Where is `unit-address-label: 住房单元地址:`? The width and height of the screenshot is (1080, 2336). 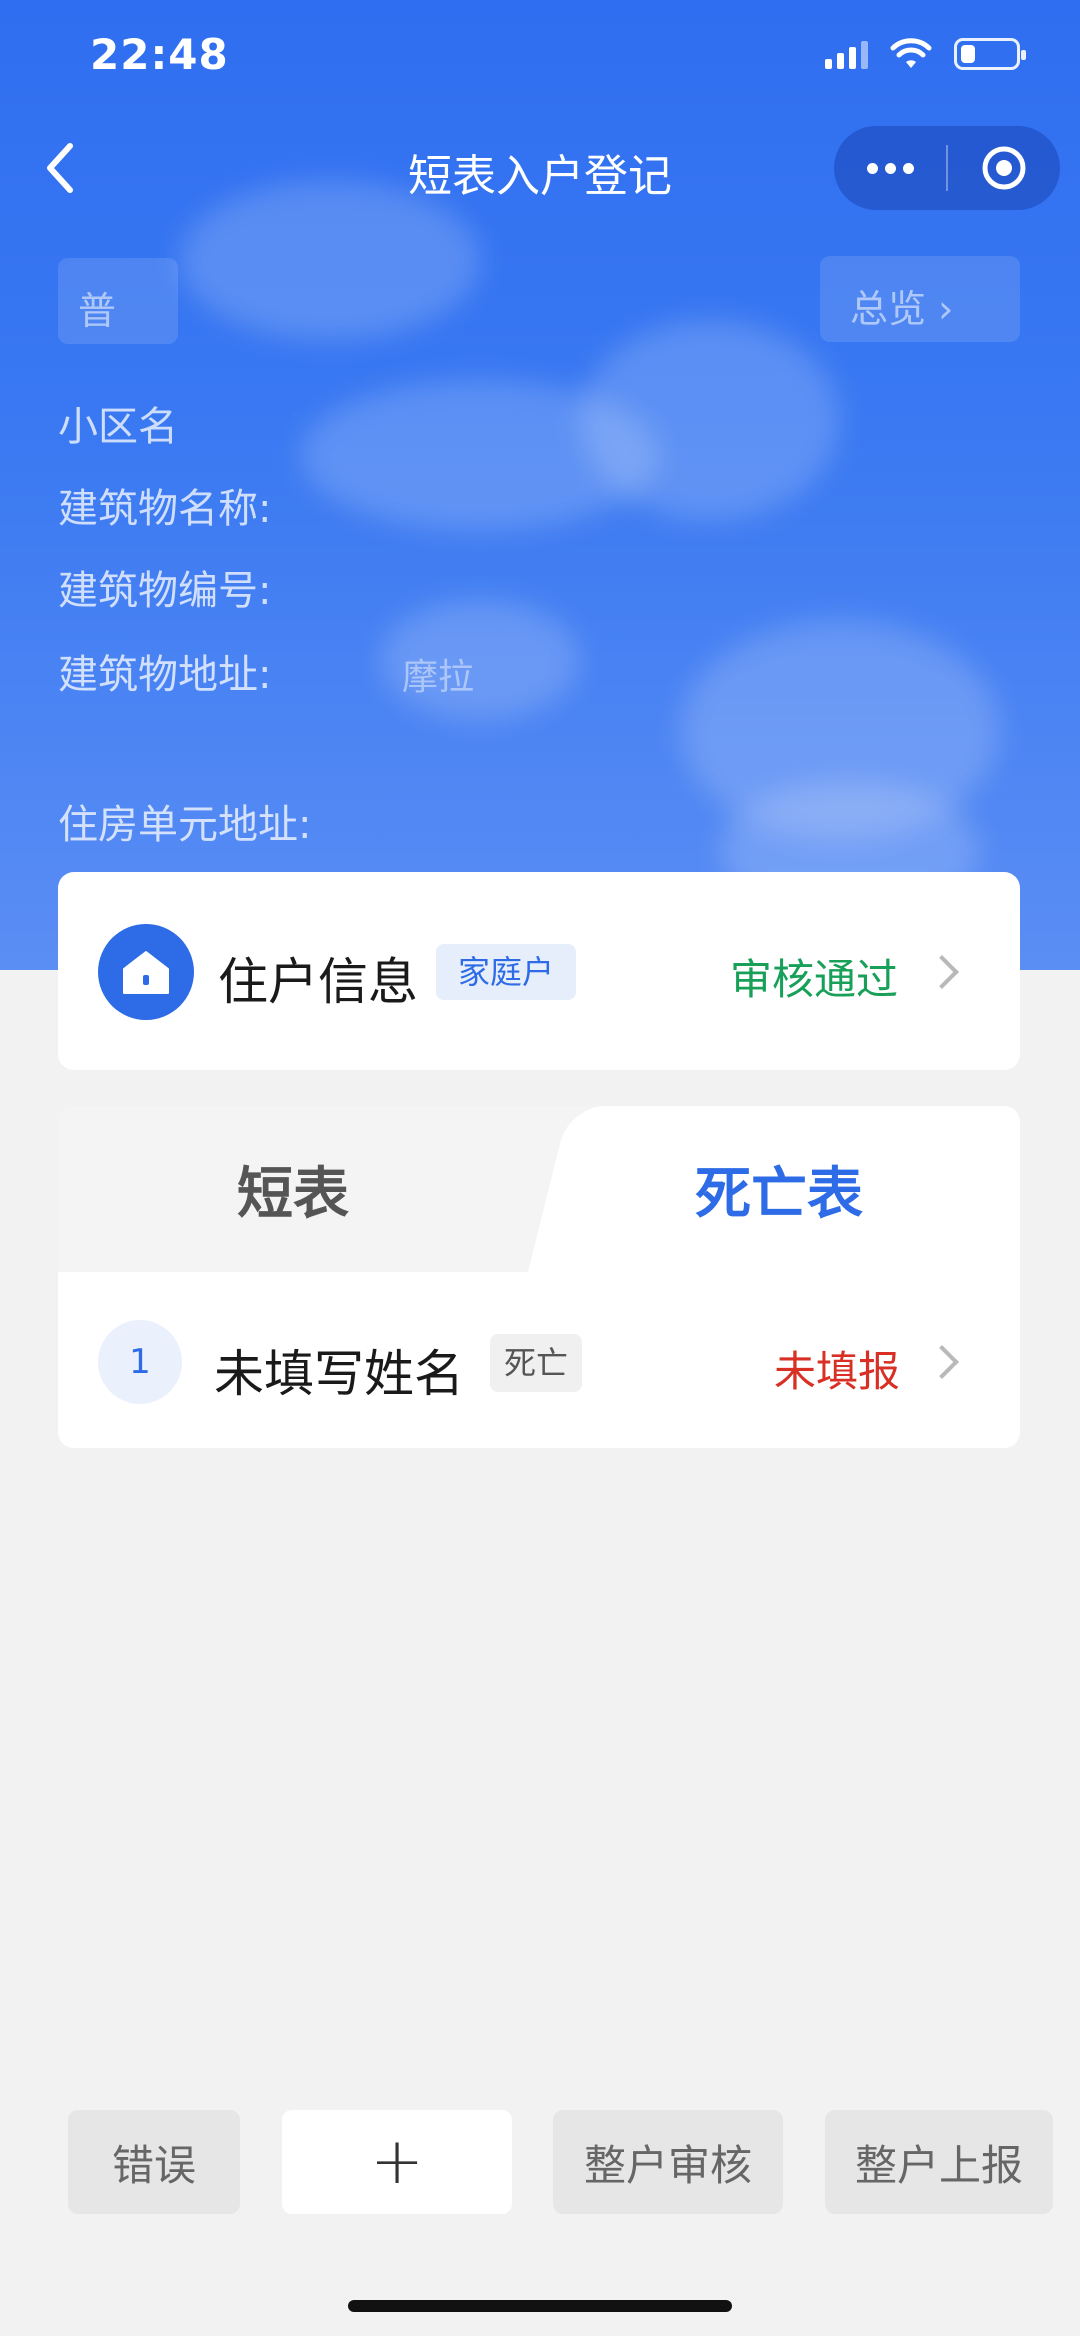 unit-address-label: 住房单元地址: is located at coordinates (185, 825).